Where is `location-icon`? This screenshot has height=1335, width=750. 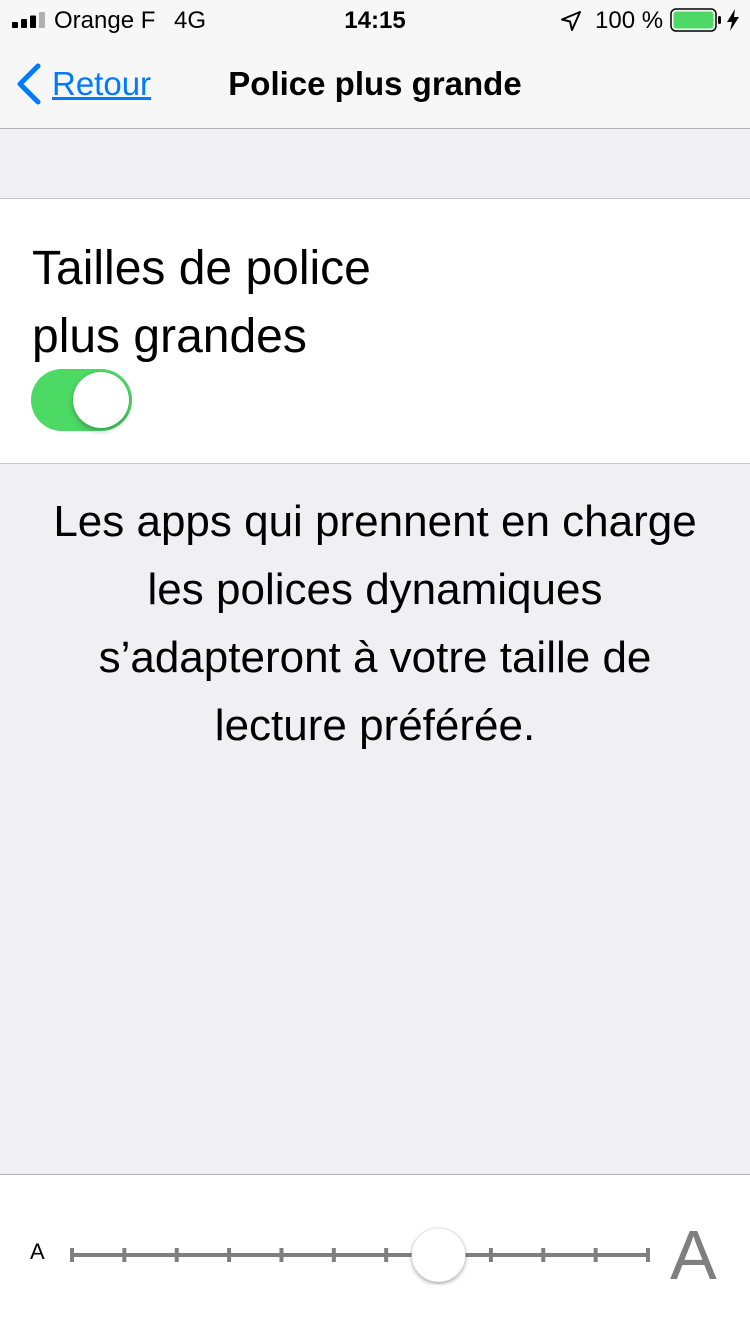
location-icon is located at coordinates (571, 21).